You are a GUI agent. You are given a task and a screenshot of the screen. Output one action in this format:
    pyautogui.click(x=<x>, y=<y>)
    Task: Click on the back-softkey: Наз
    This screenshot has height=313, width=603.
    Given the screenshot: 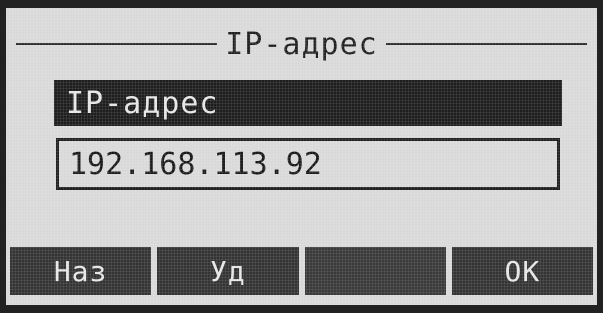 What is the action you would take?
    pyautogui.click(x=81, y=271)
    